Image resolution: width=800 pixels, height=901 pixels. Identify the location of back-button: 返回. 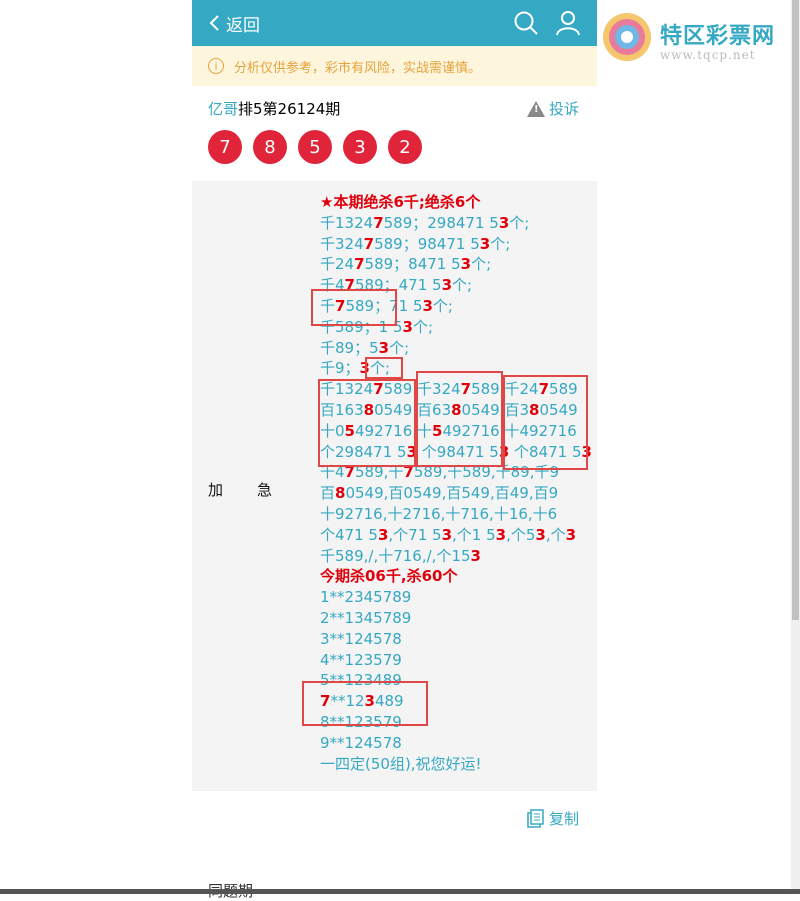
(234, 23).